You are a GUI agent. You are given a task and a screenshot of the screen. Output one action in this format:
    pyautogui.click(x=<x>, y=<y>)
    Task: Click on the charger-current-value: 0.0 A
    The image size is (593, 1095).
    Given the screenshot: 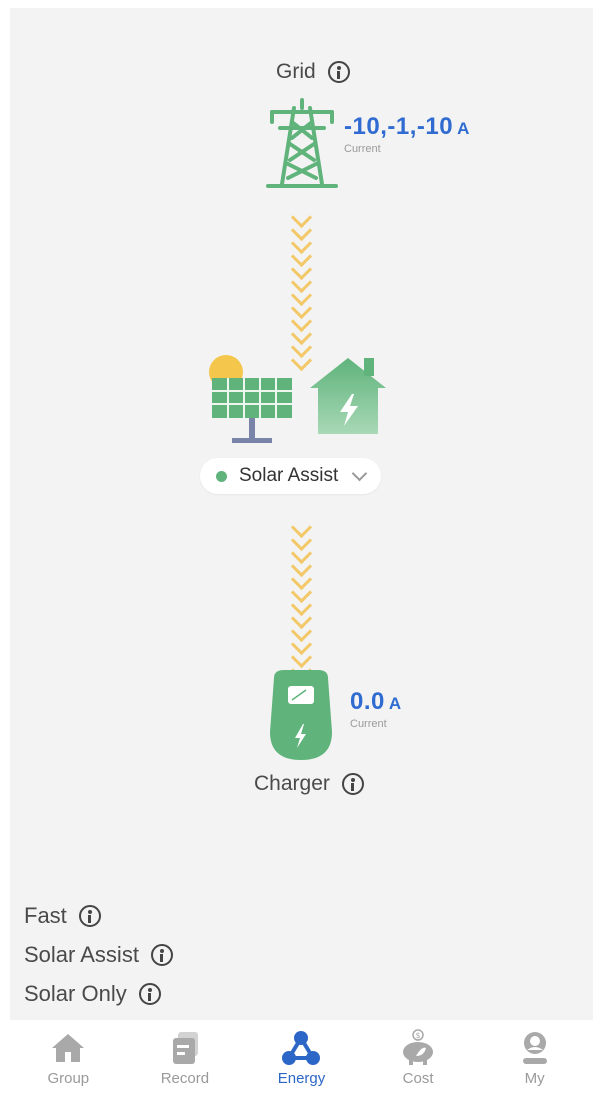 What is the action you would take?
    pyautogui.click(x=376, y=701)
    